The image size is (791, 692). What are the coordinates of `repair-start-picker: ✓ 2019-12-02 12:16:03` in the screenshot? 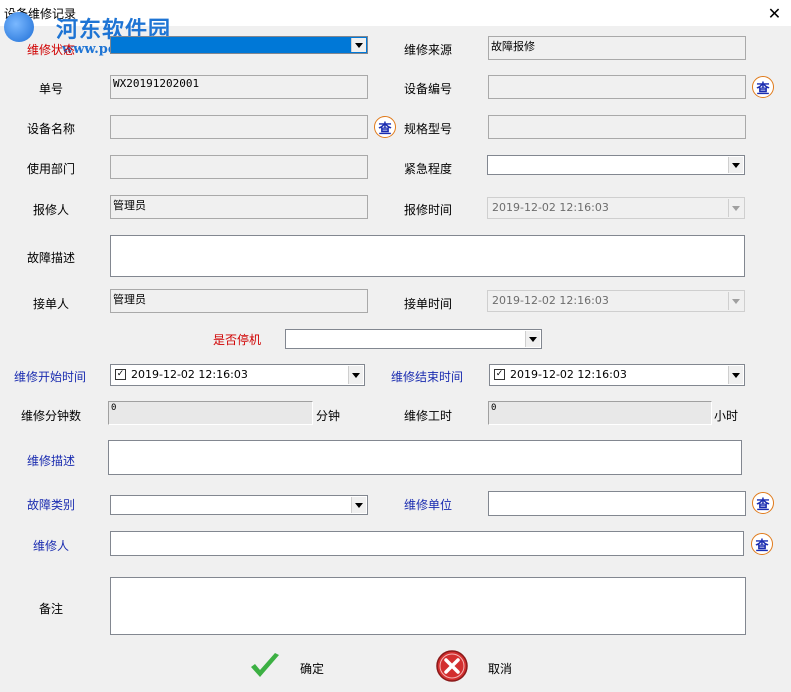 It's located at (237, 375).